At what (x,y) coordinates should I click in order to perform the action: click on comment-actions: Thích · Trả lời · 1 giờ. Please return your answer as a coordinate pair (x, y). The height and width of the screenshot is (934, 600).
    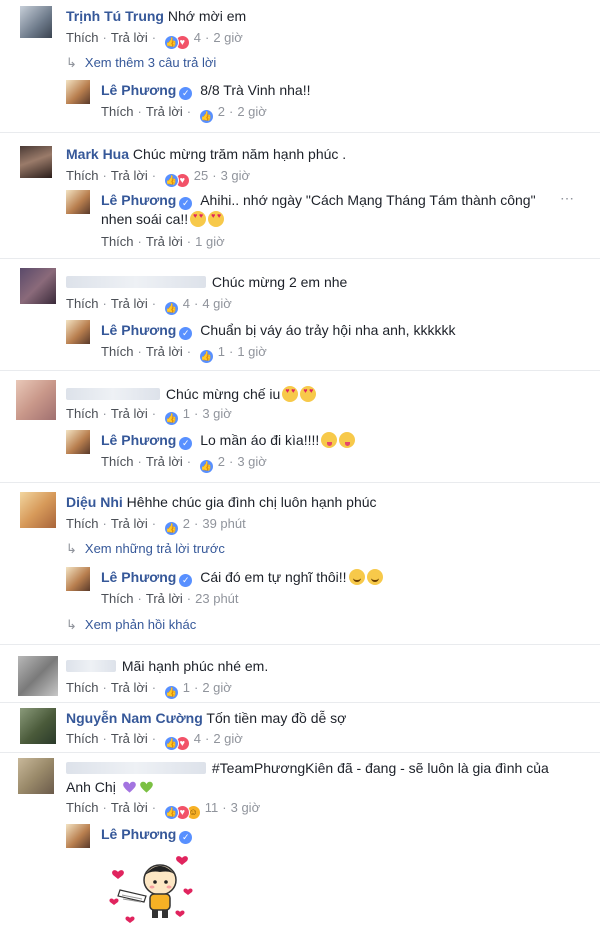
    Looking at the image, I should click on (163, 241).